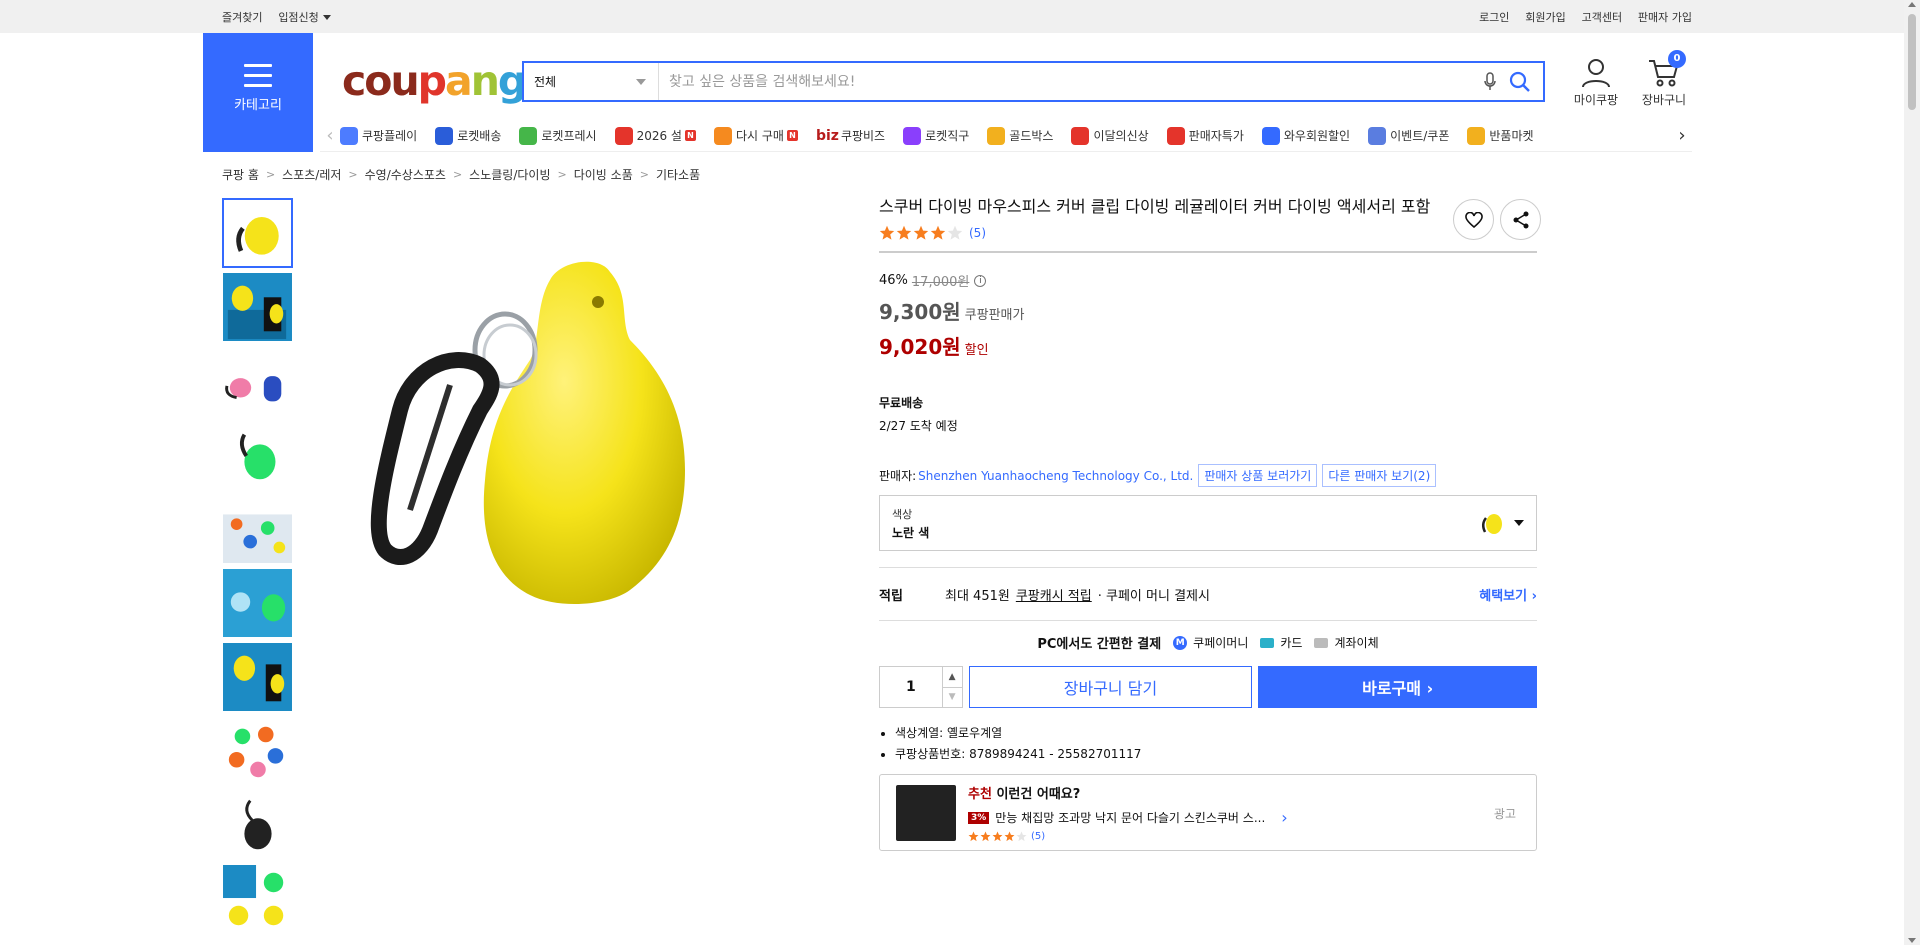 Image resolution: width=1920 pixels, height=945 pixels. What do you see at coordinates (378, 135) in the screenshot?
I see `nav-item: 쿠팡플레이` at bounding box center [378, 135].